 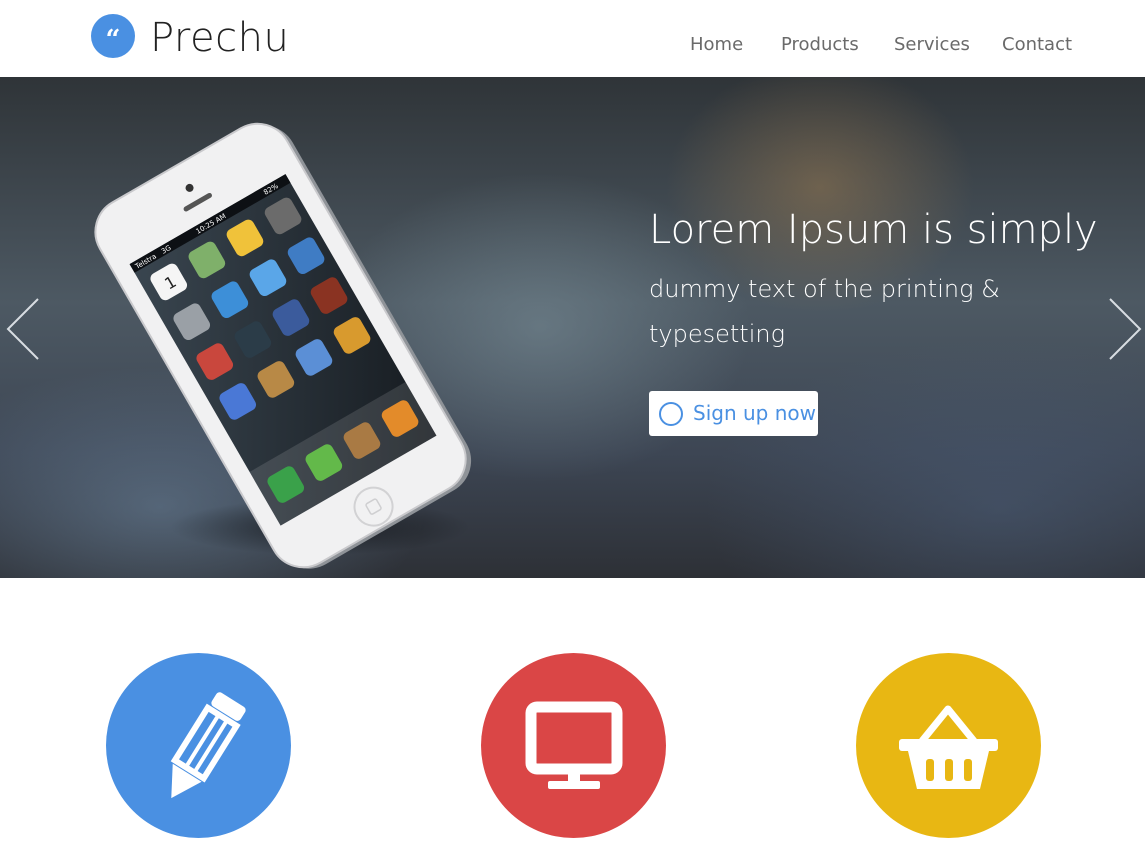 What do you see at coordinates (572, 46) in the screenshot?
I see `main-nav: Home Products Services Contact` at bounding box center [572, 46].